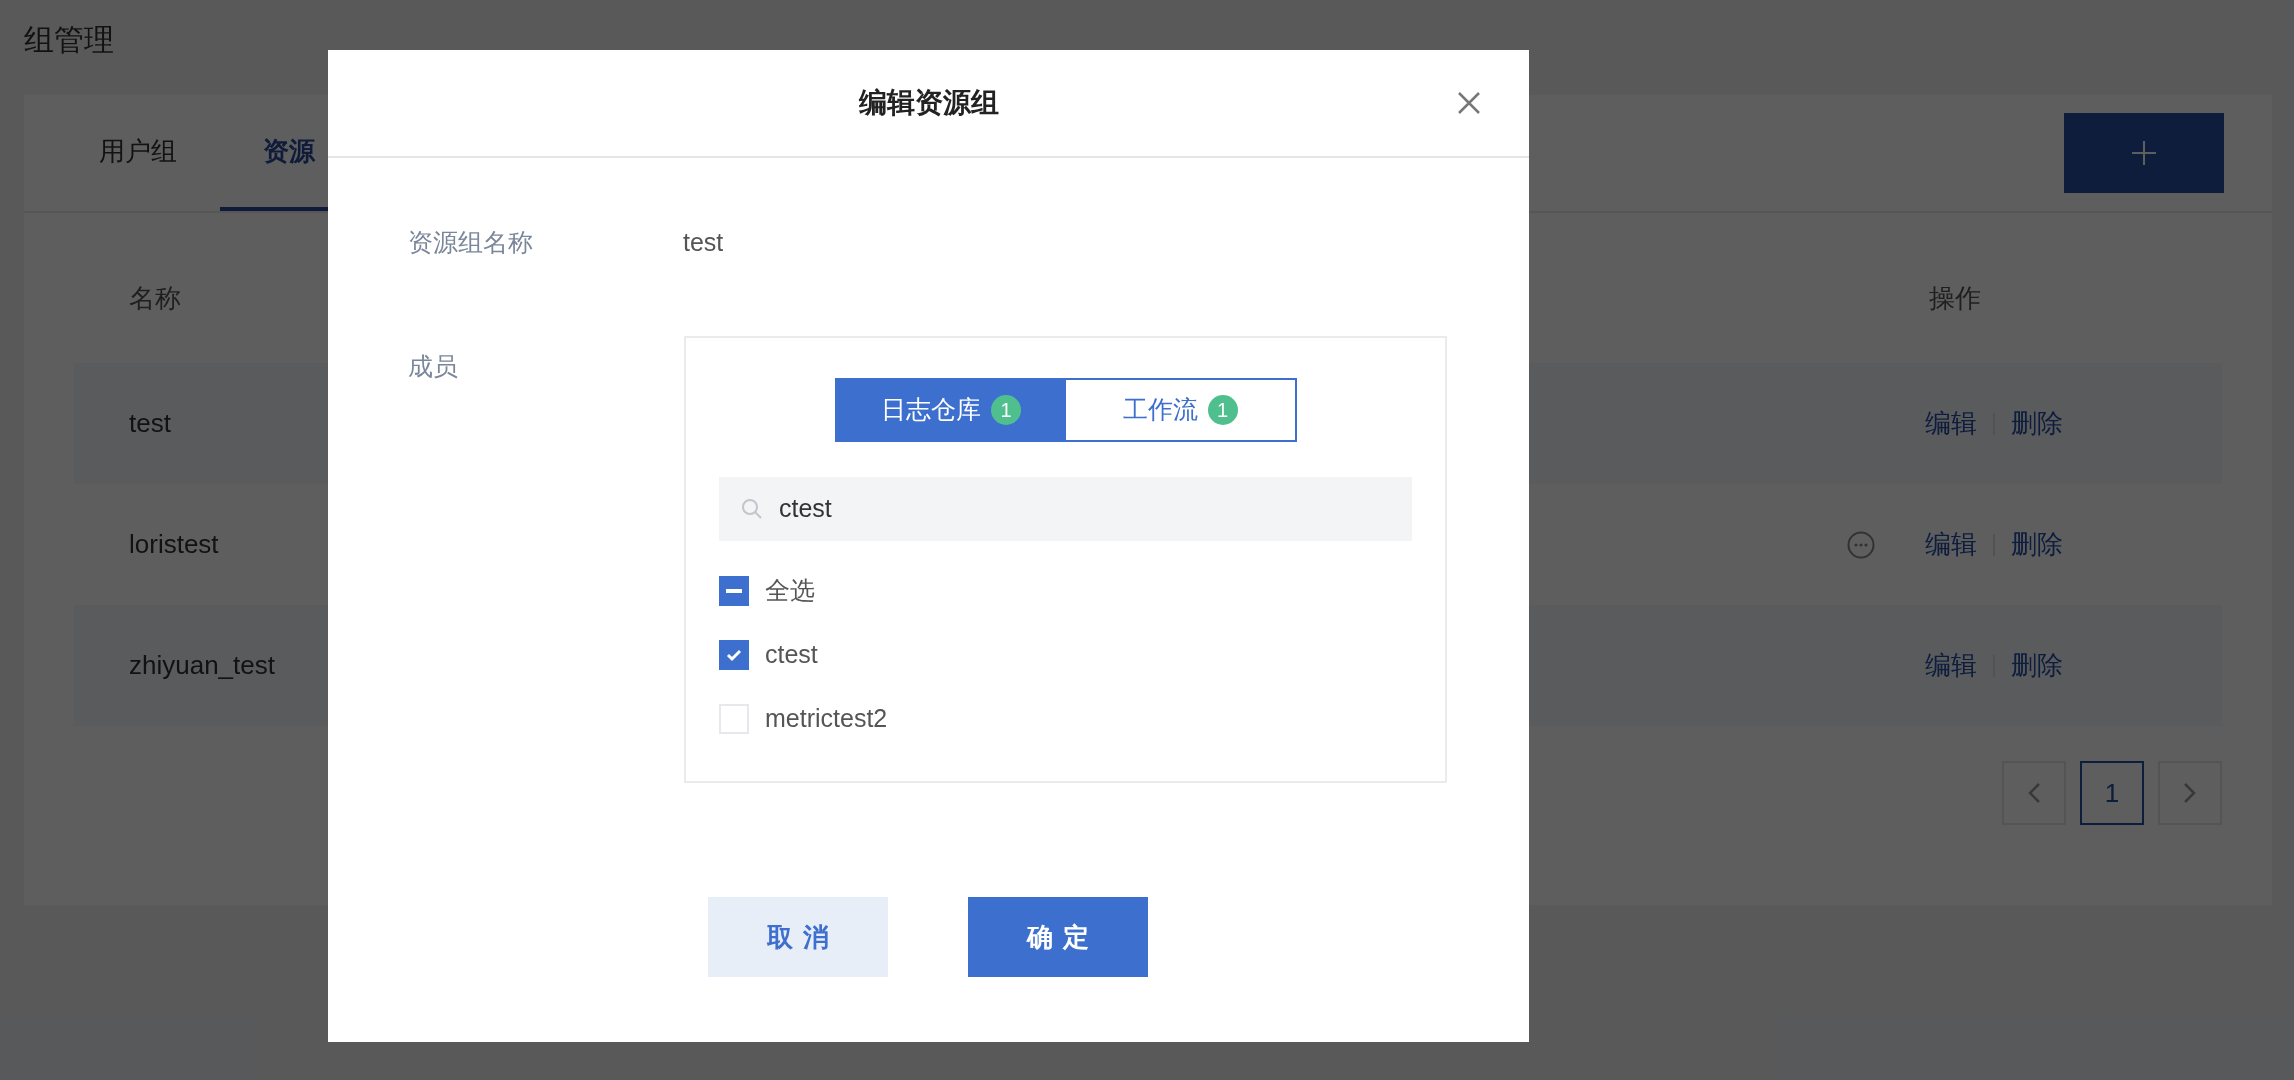 The width and height of the screenshot is (2294, 1080). I want to click on next-page-button, so click(2190, 793).